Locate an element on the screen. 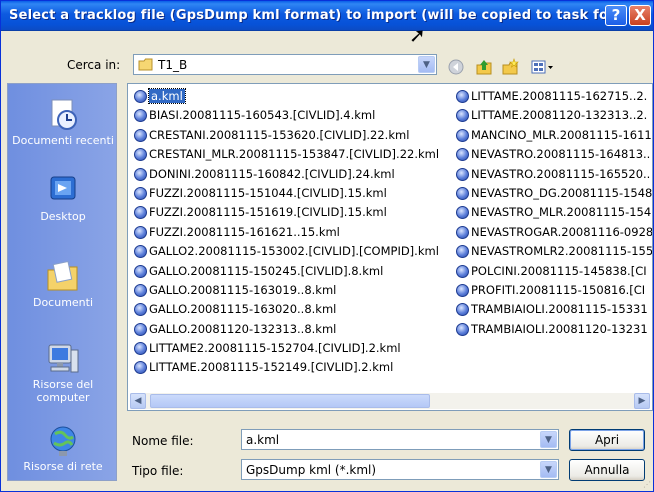  file-item: GALLO.20081120-132313..8.kml is located at coordinates (293, 329).